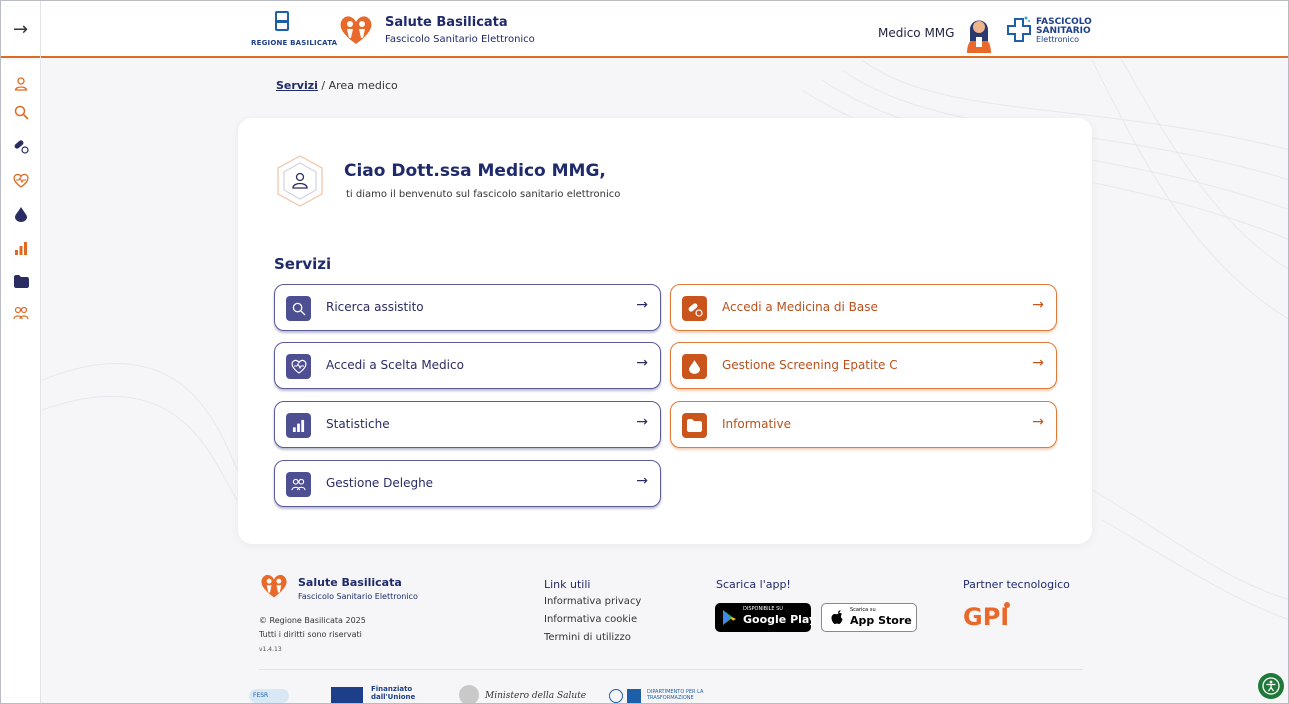 This screenshot has height=704, width=1289. What do you see at coordinates (467, 483) in the screenshot?
I see `service-gestione-deleghe-button: Gestione Deleghe →` at bounding box center [467, 483].